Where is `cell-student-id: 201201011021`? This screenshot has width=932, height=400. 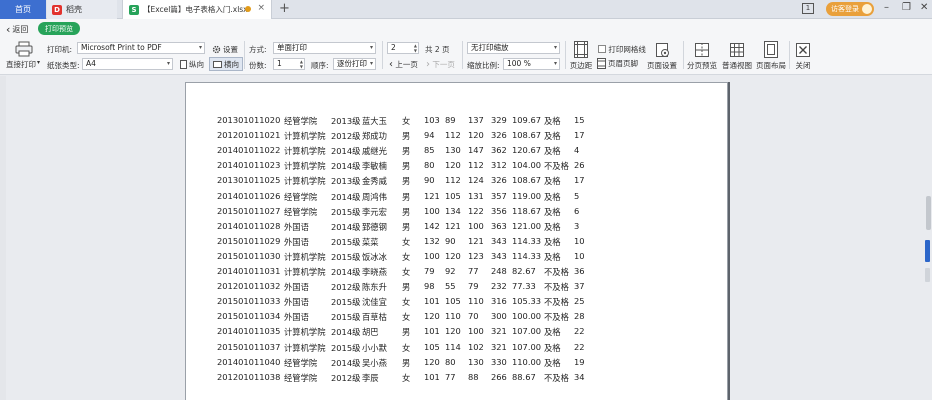 cell-student-id: 201201011021 is located at coordinates (249, 135).